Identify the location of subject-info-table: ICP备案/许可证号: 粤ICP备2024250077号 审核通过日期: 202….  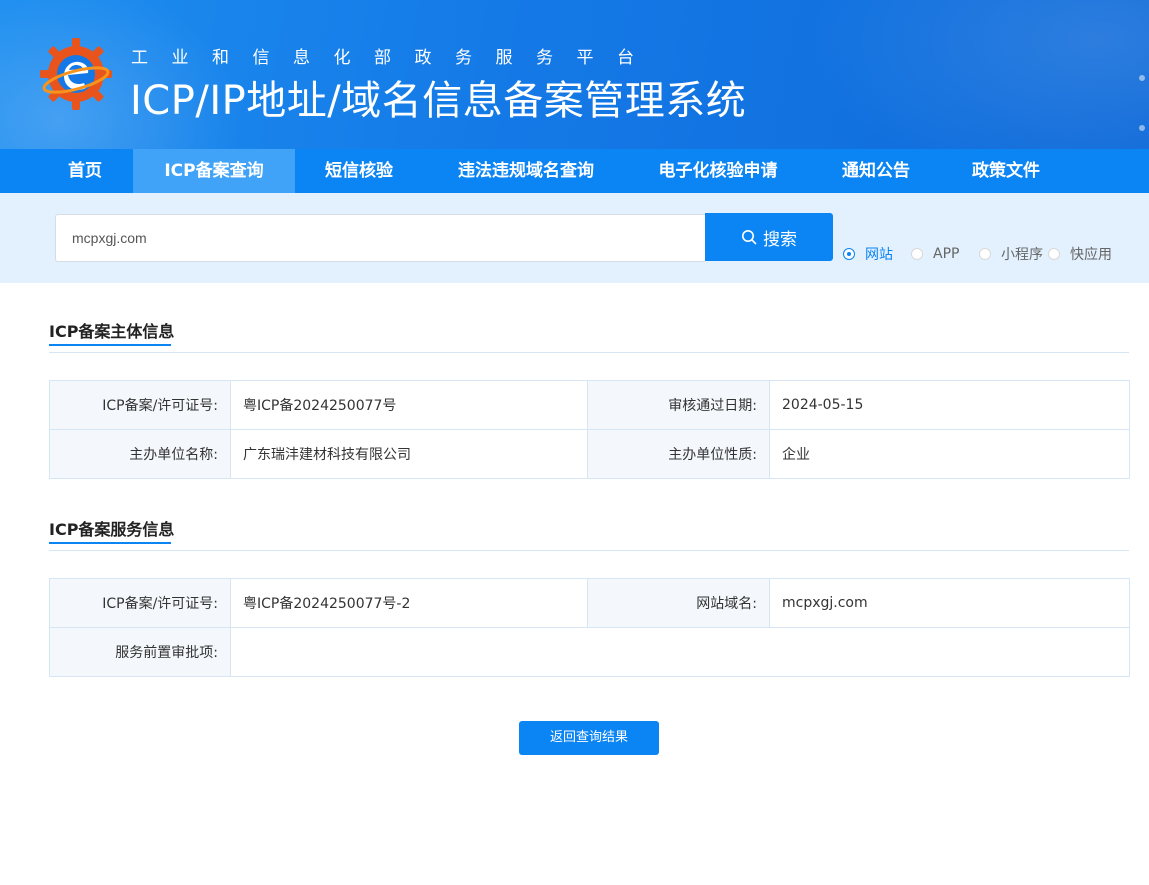
(589, 429).